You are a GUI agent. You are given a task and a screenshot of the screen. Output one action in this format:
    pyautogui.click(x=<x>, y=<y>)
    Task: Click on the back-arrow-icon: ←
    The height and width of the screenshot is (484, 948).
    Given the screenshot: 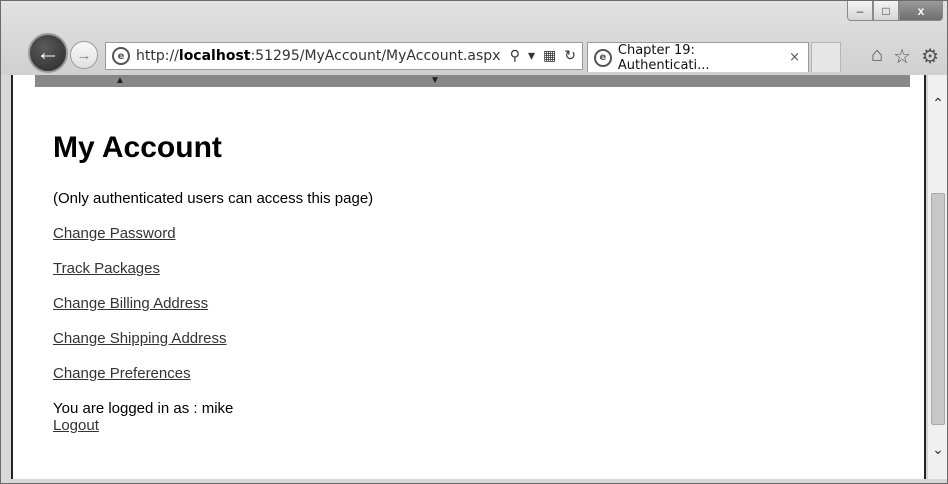 What is the action you would take?
    pyautogui.click(x=48, y=52)
    